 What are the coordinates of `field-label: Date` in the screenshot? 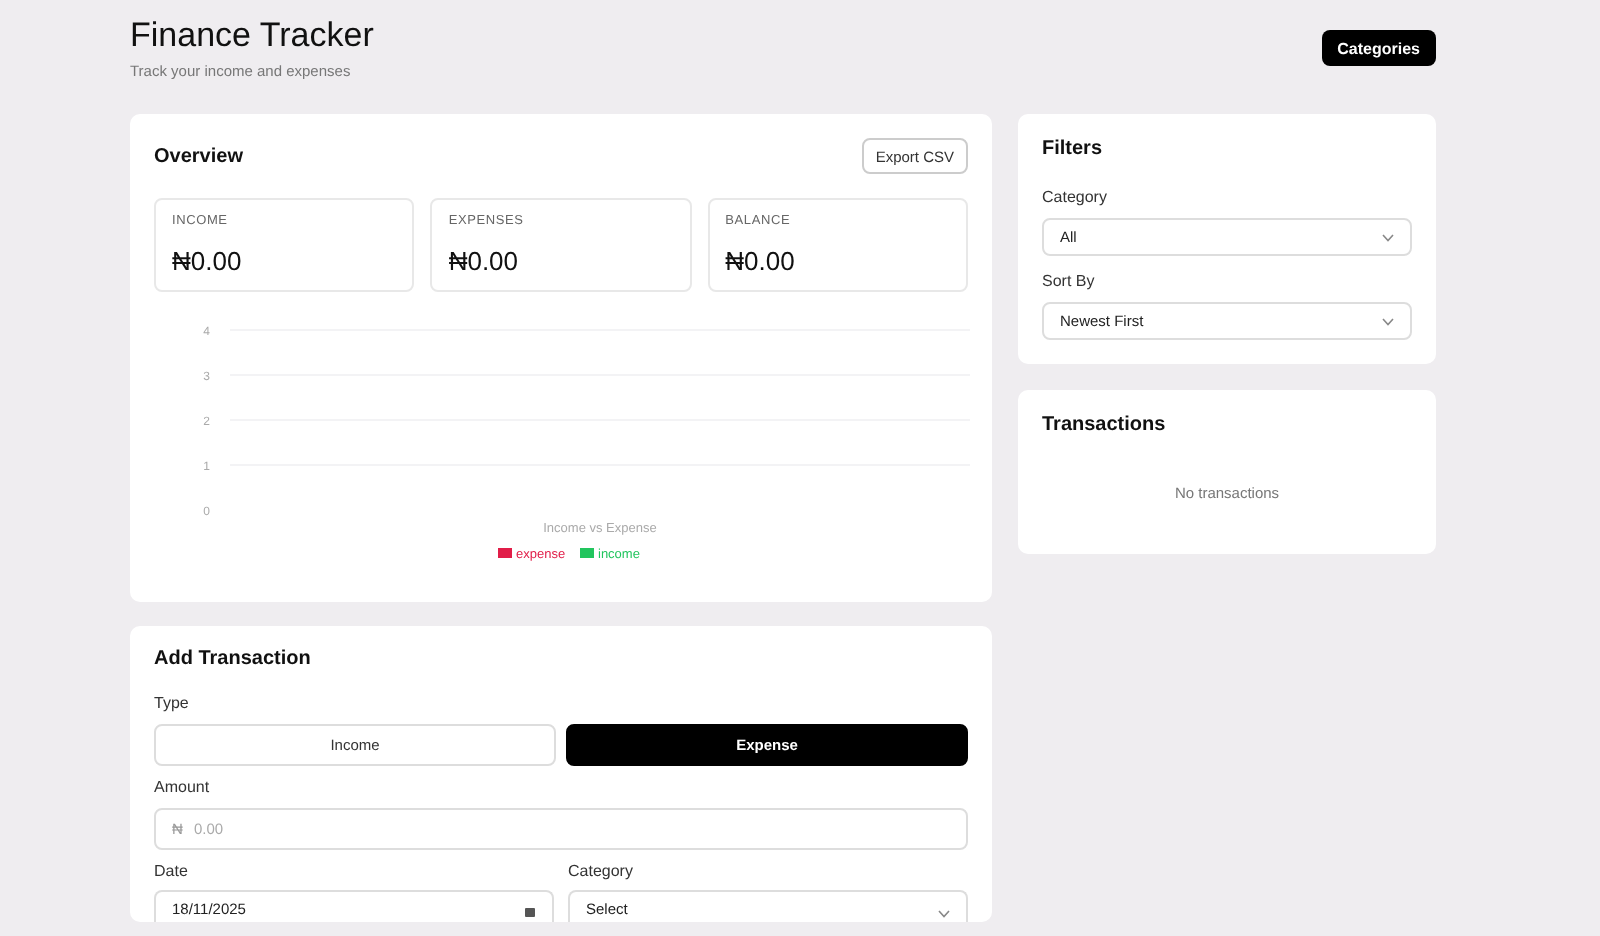 It's located at (172, 871).